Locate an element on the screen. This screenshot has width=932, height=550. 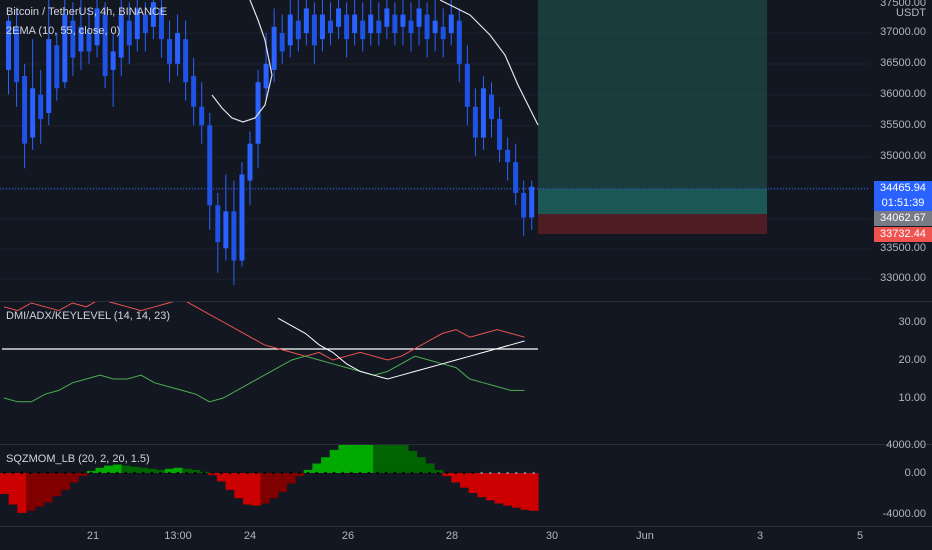
dmi-label: DMI/ADX/KEYLEVEL (14, 14, 23) is located at coordinates (88, 316).